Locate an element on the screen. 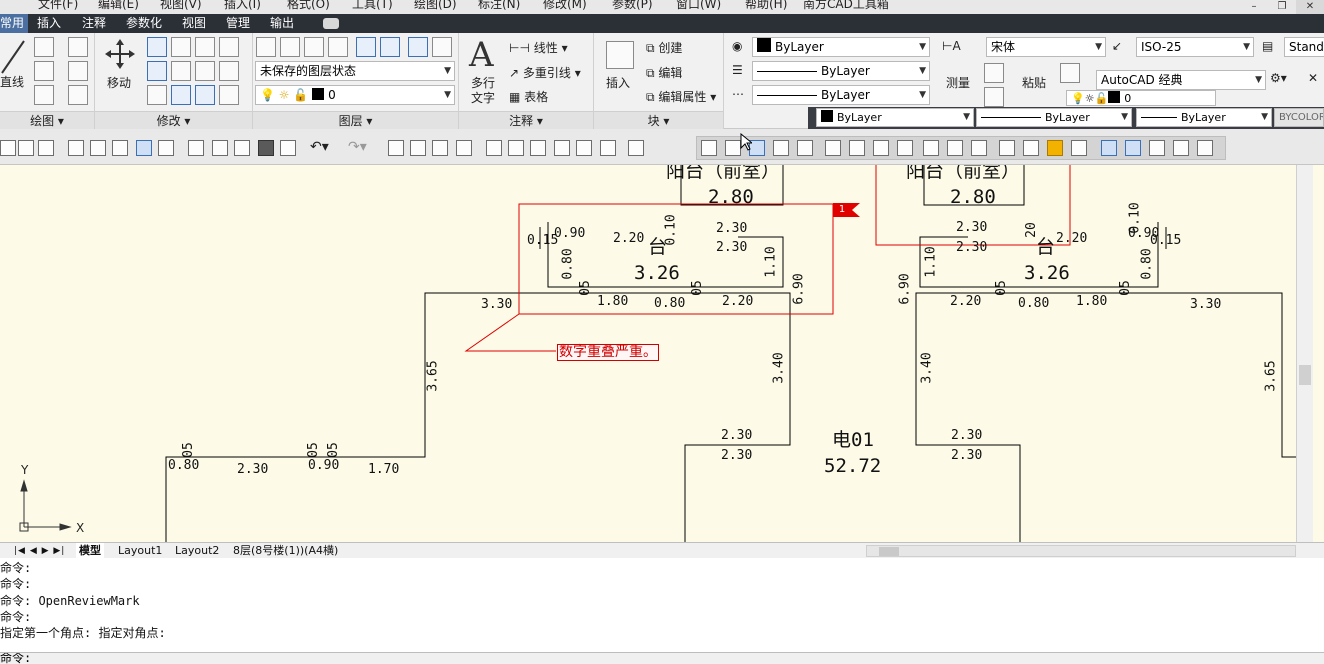  lineweight-dropdown: ByLayer ▼ is located at coordinates (841, 95).